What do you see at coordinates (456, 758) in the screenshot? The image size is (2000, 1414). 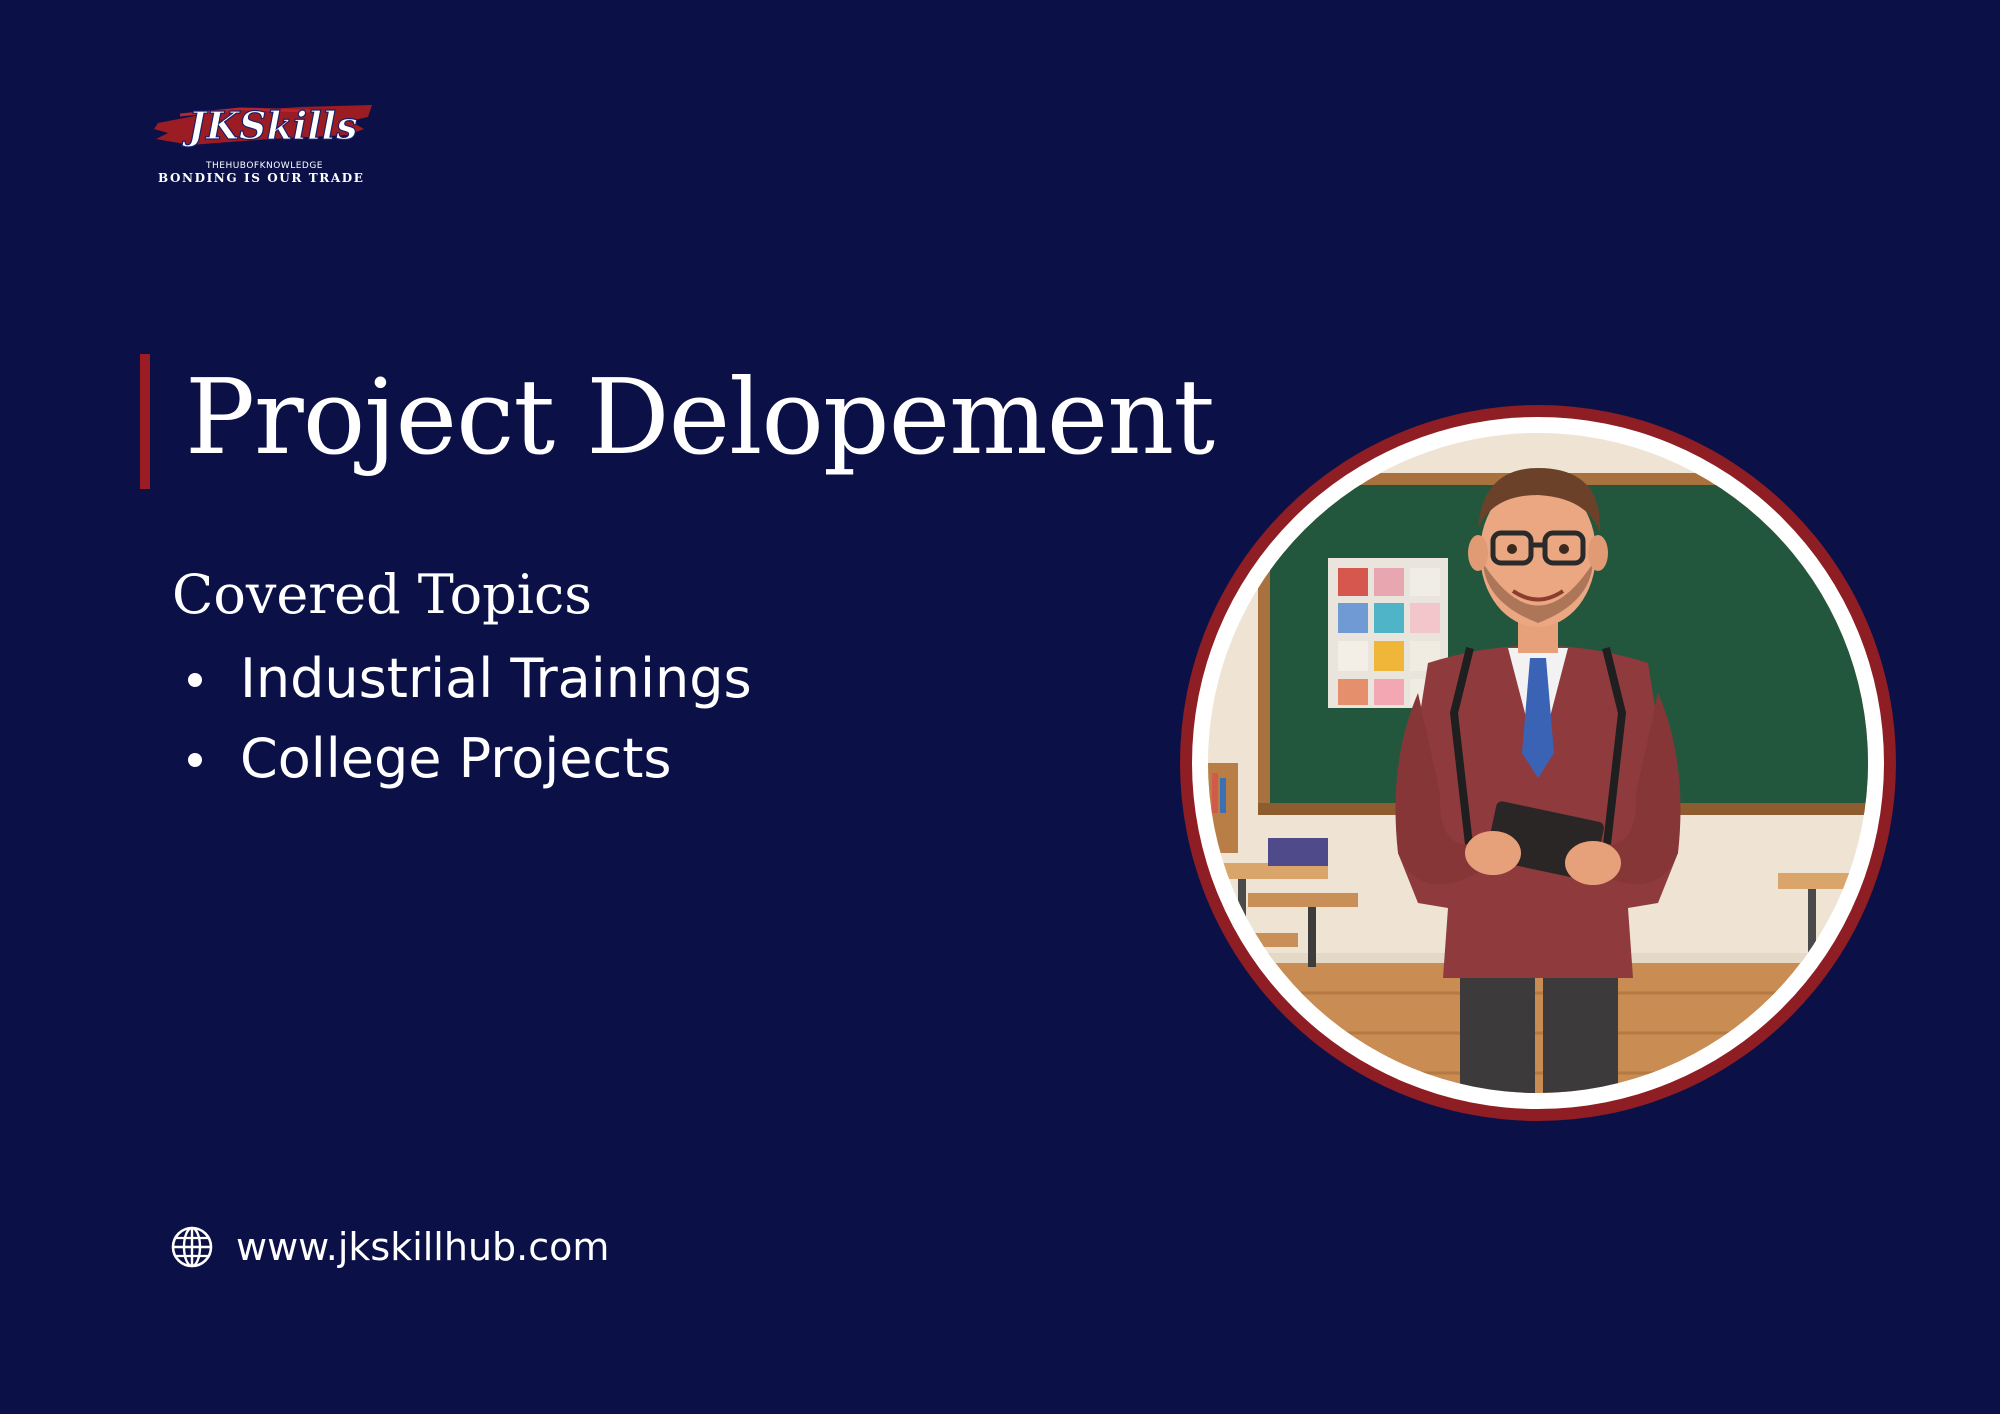 I see `topic-label: College Projects` at bounding box center [456, 758].